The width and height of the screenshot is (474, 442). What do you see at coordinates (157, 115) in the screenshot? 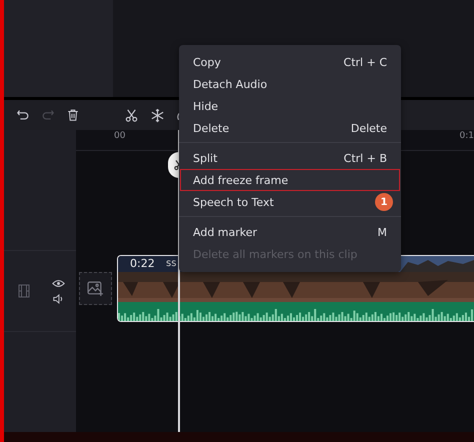
I see `snowflake-icon` at bounding box center [157, 115].